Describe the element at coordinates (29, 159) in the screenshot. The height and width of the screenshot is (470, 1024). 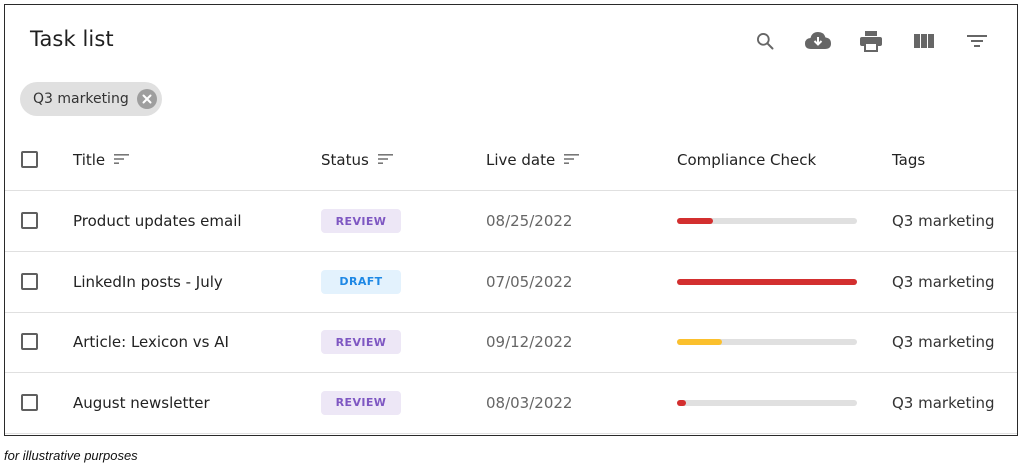
I see `select-all-checkbox` at that location.